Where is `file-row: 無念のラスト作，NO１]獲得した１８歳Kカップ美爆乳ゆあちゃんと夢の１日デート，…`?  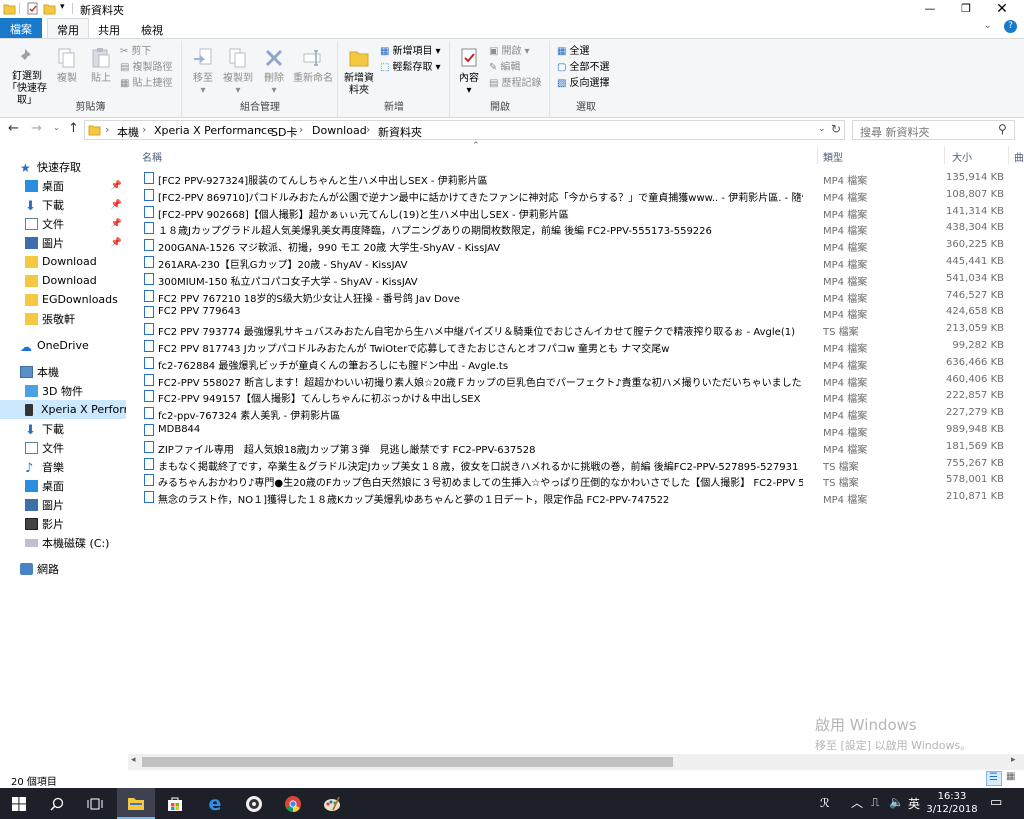
file-row: 無念のラスト作，NO１]獲得した１８歳Kカップ美爆乳ゆあちゃんと夢の１日デート，… is located at coordinates (582, 497).